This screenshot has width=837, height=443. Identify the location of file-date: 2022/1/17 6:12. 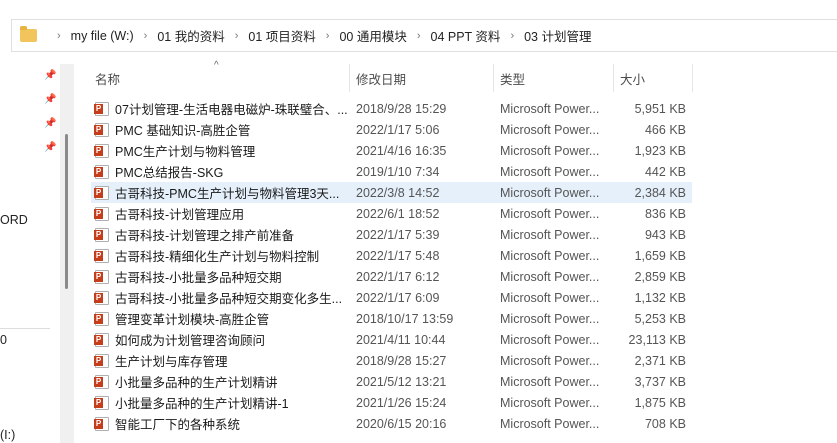
(398, 276).